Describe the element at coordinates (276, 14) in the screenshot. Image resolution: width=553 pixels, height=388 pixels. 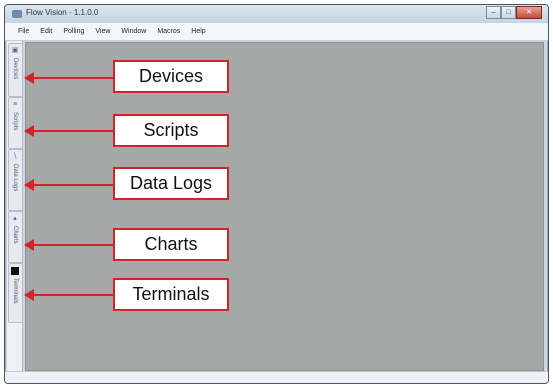
I see `title-bar: Flow Vision - 1.1.0.0 – □ ✕` at that location.